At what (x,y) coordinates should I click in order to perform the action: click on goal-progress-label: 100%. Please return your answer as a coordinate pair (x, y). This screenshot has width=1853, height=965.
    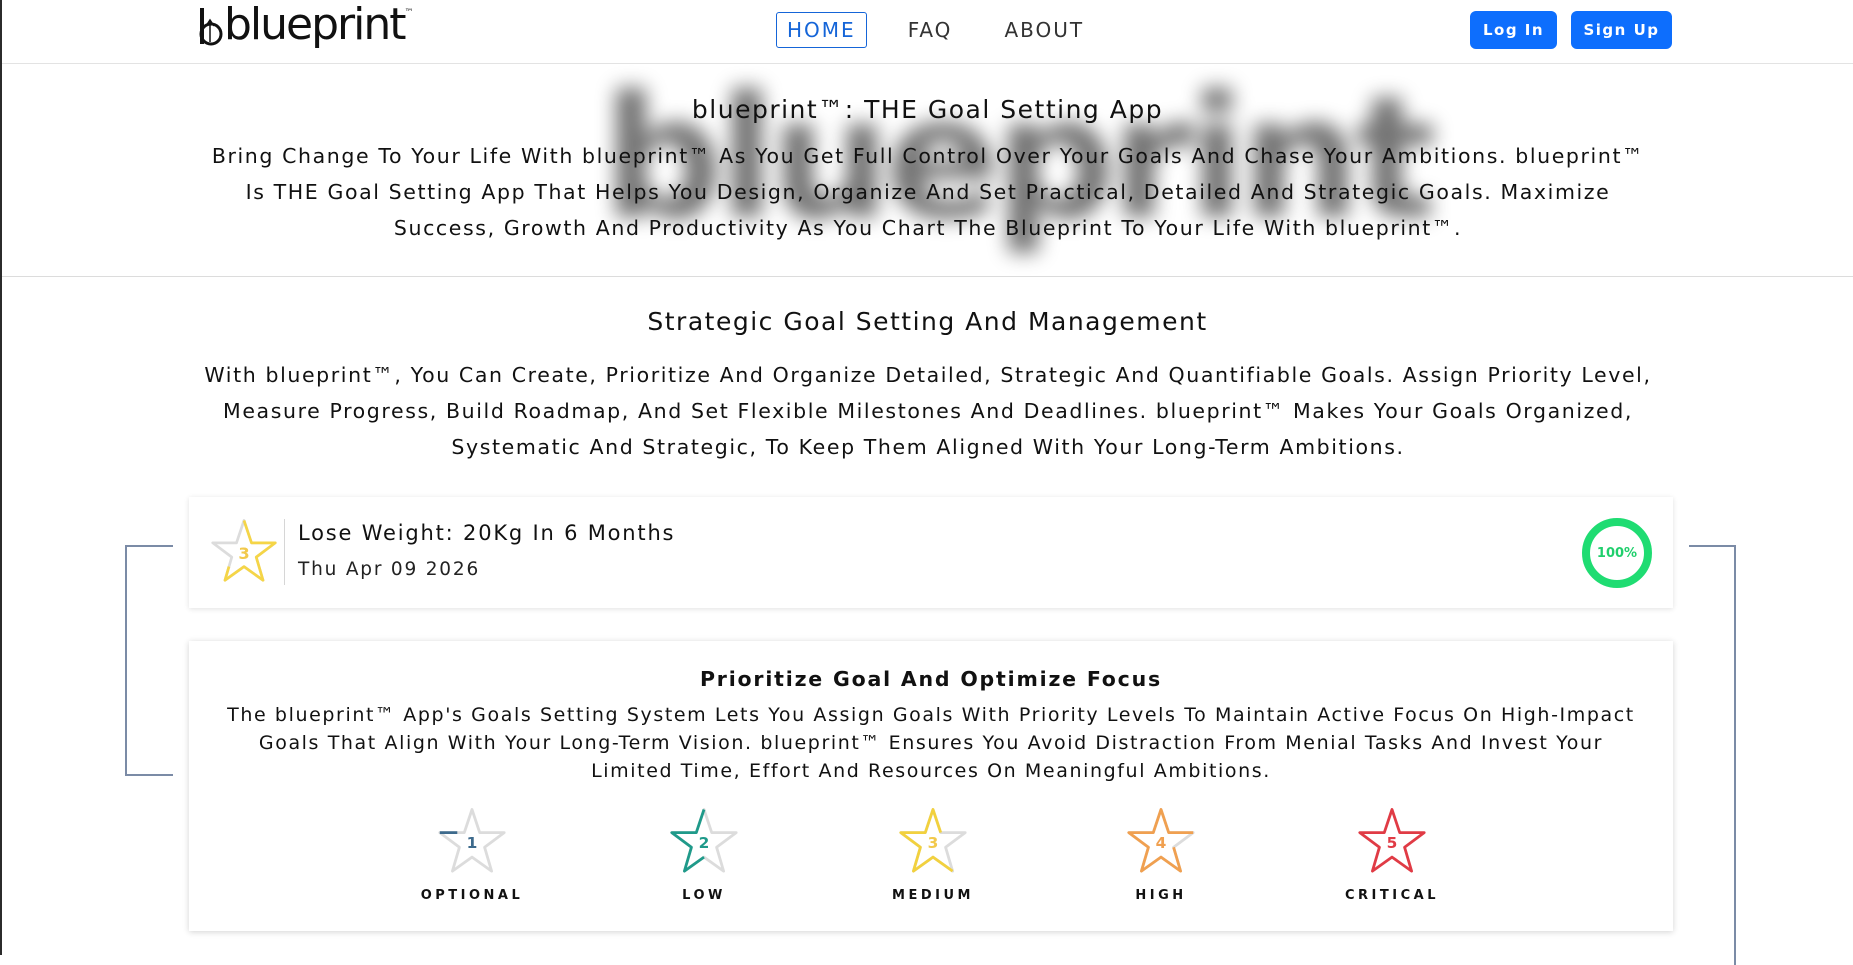
    Looking at the image, I should click on (1617, 553).